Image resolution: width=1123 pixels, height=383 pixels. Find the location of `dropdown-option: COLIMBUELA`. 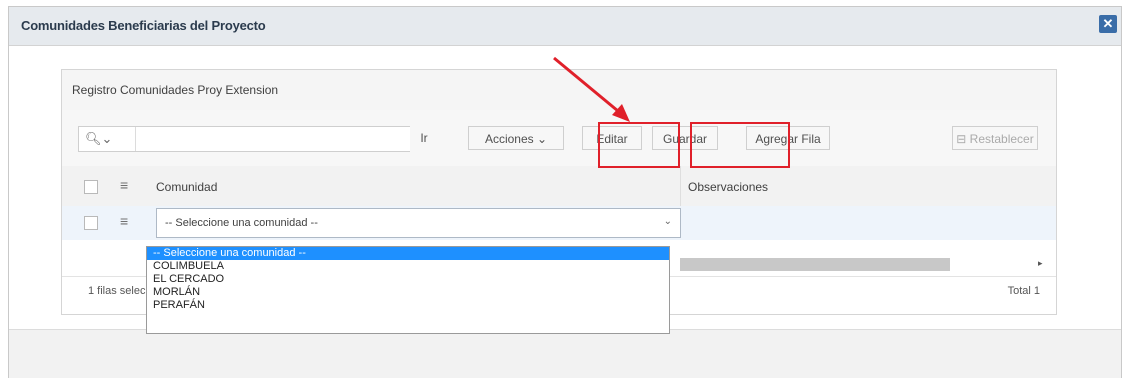

dropdown-option: COLIMBUELA is located at coordinates (408, 266).